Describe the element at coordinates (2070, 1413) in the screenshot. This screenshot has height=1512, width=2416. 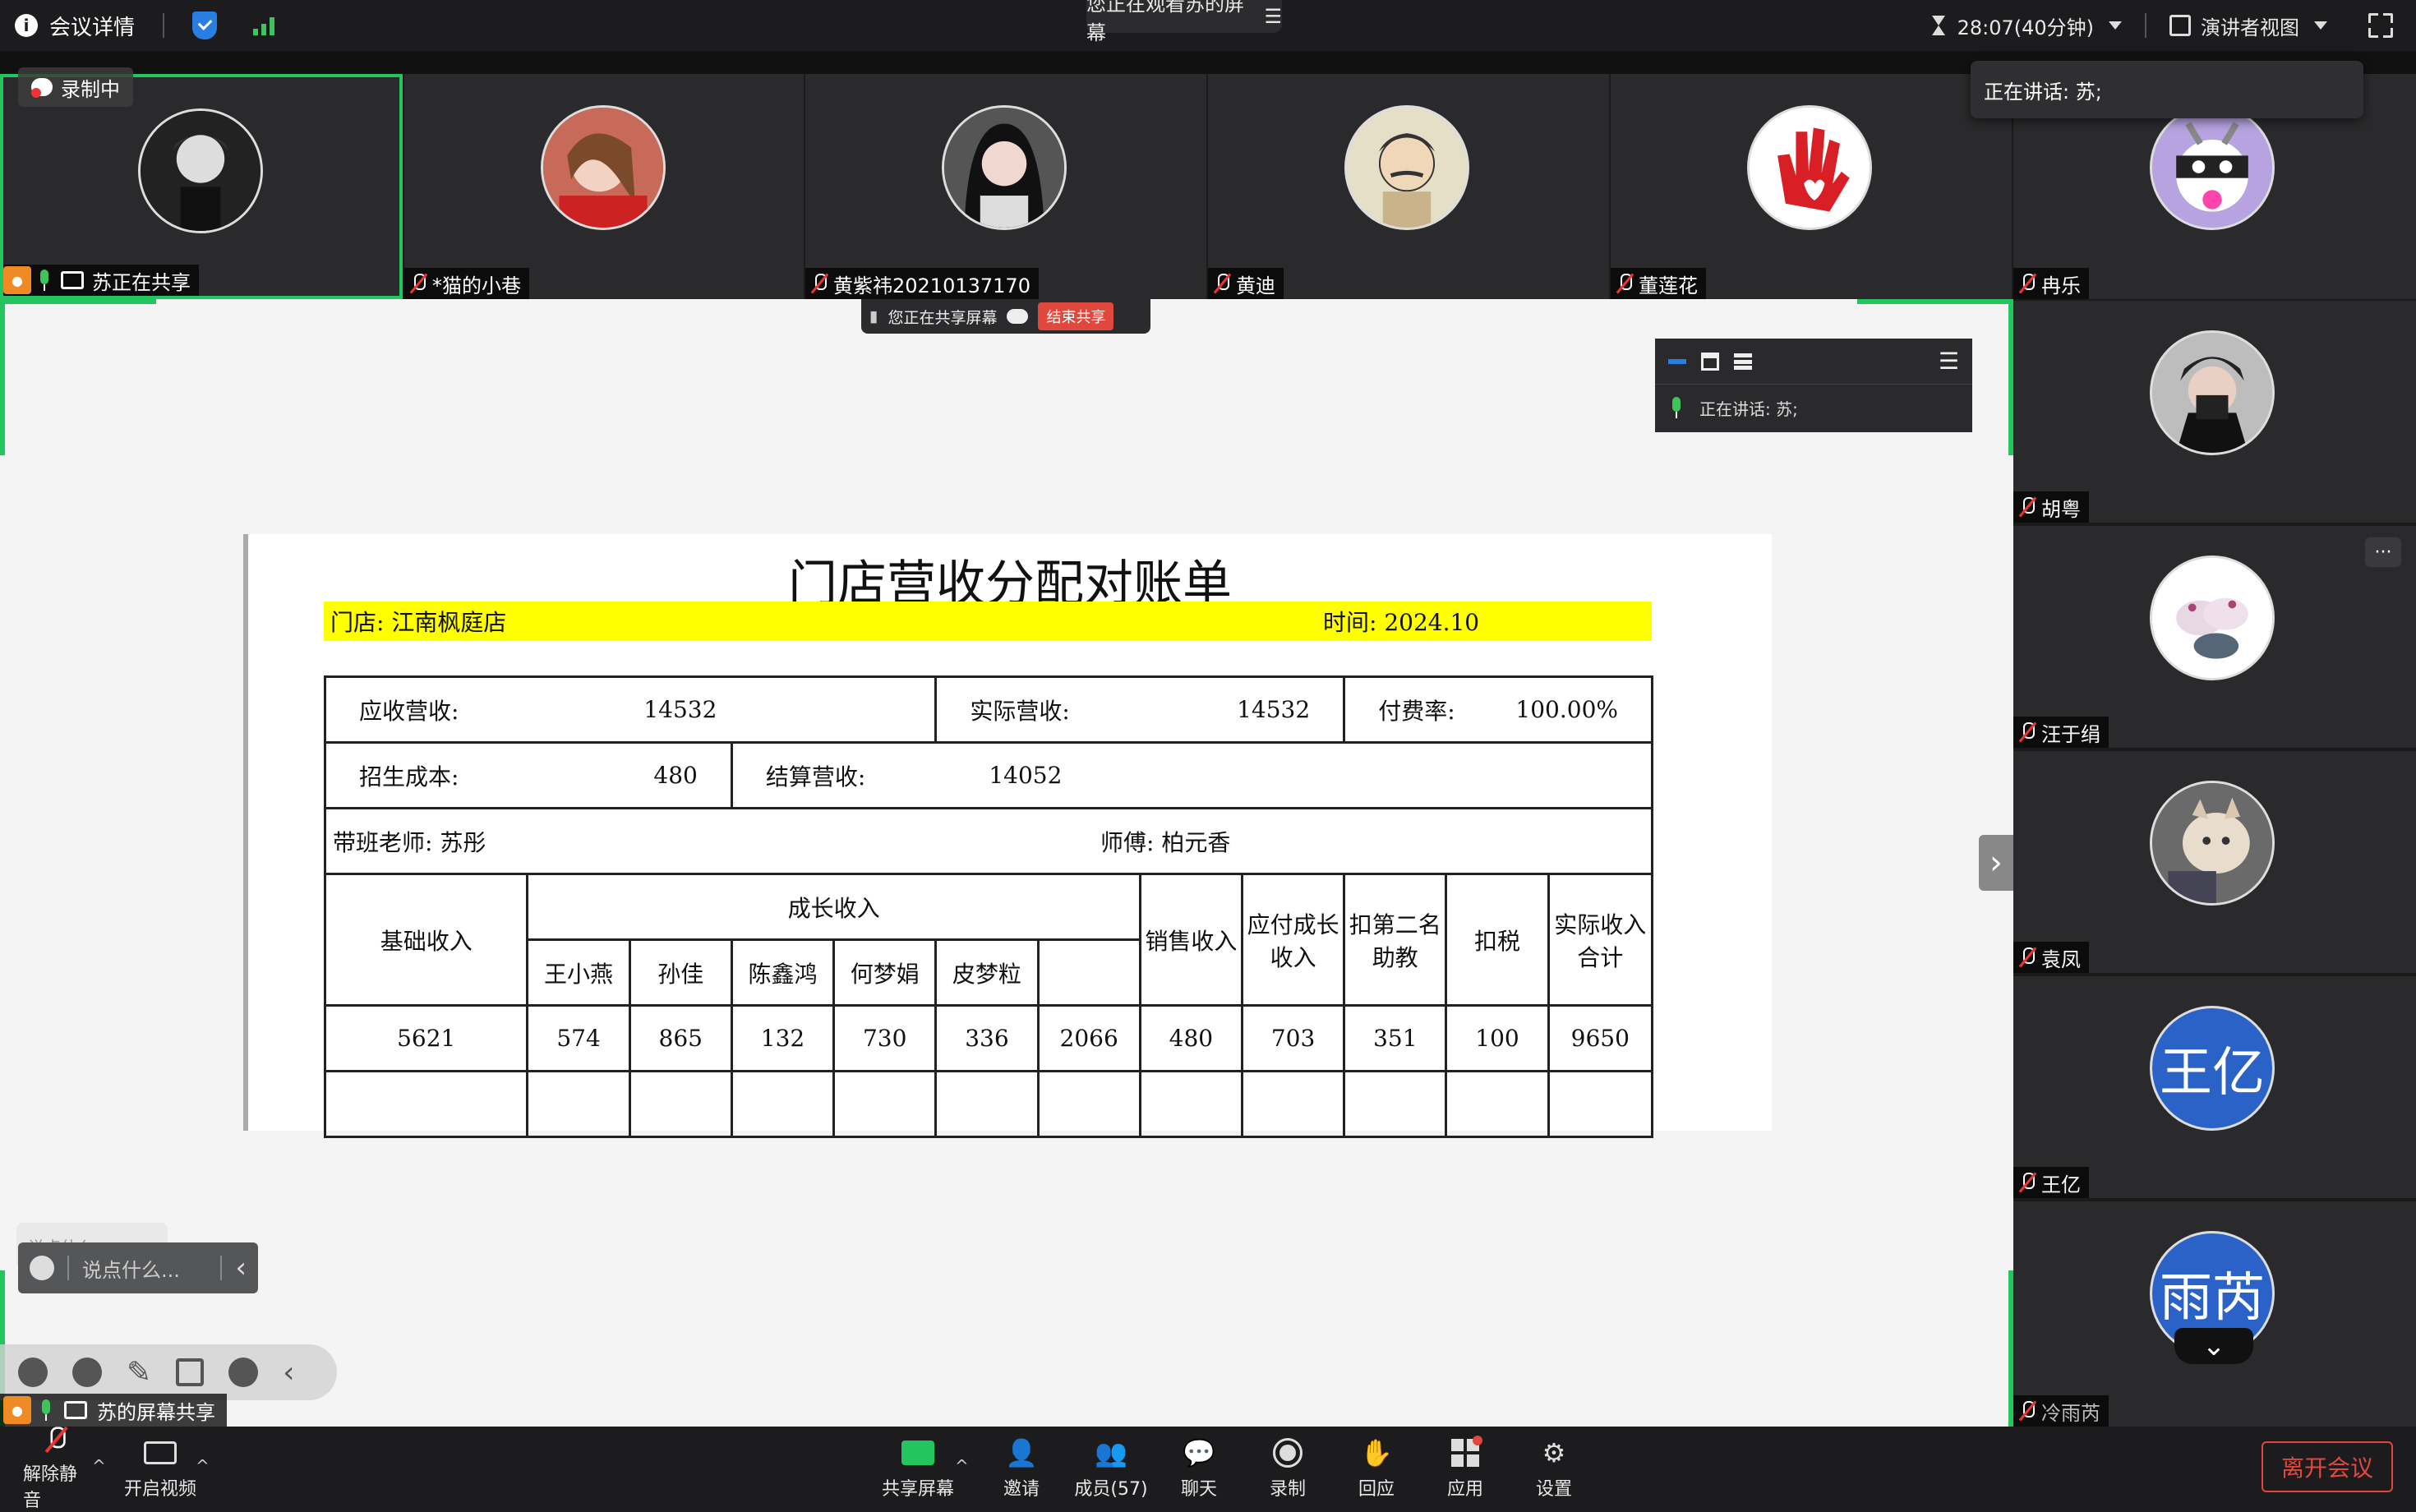
I see `participant-name: 冷雨芮` at that location.